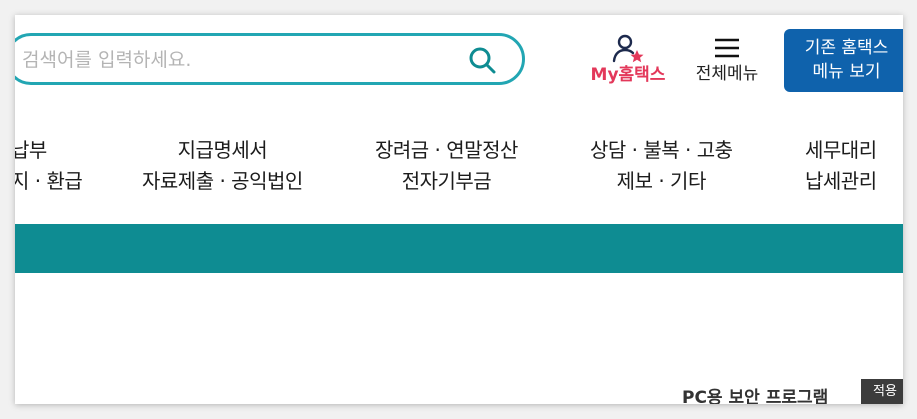  What do you see at coordinates (661, 181) in the screenshot?
I see `nav-line2: 제보 · 기타` at bounding box center [661, 181].